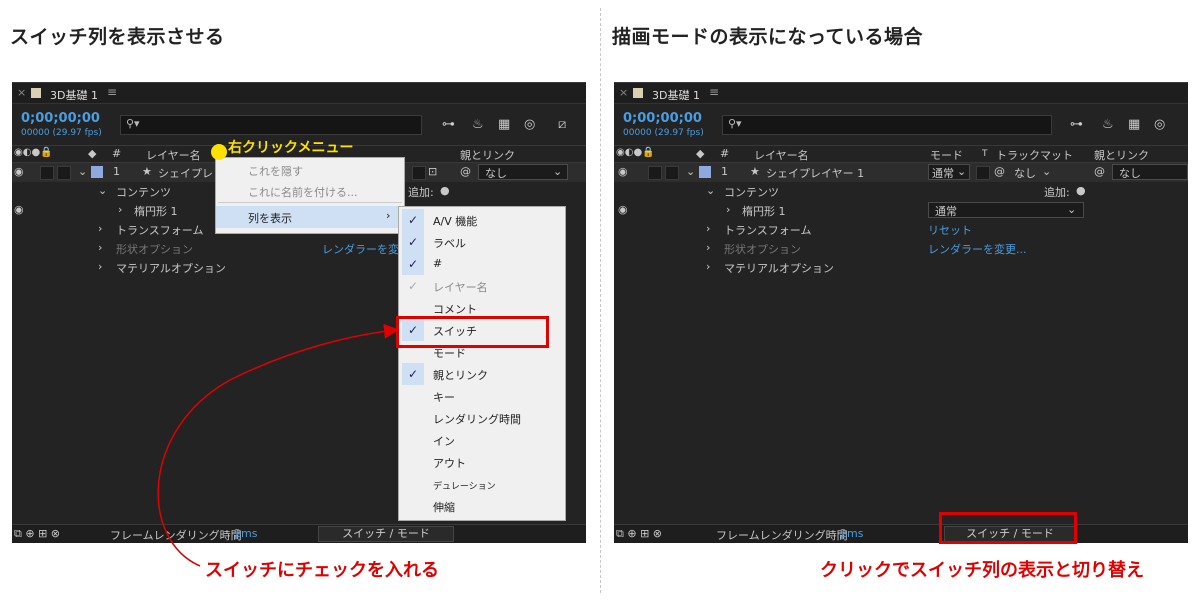 The height and width of the screenshot is (600, 1200). I want to click on column-header: ◉◐●🔒 ◆ # レイヤー名 モード T トラックマット 親とリンク, so click(901, 154).